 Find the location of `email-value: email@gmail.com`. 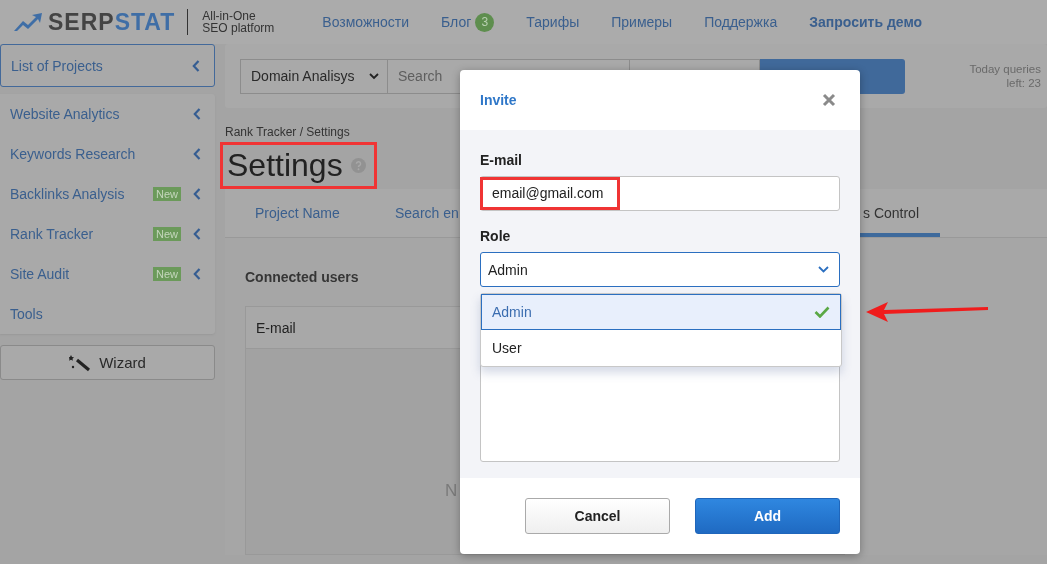

email-value: email@gmail.com is located at coordinates (550, 193).